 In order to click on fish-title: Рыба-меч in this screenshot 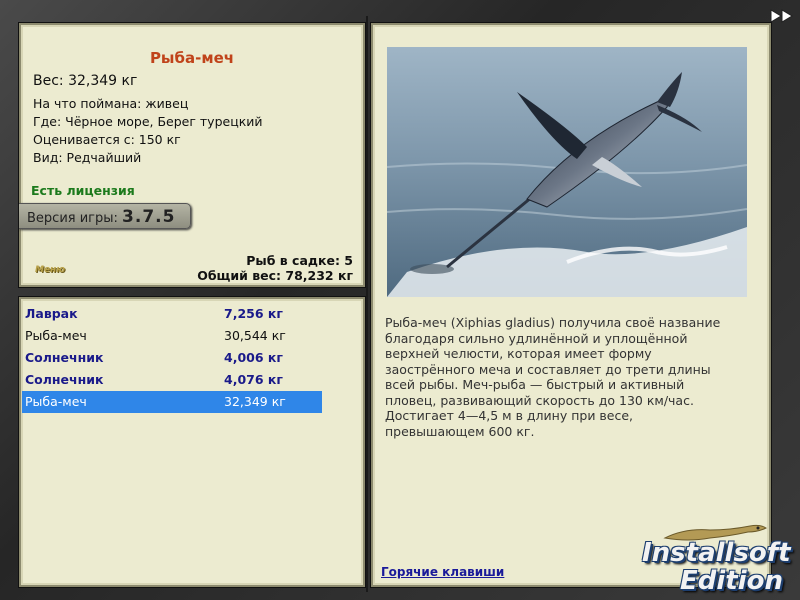, I will do `click(192, 58)`.